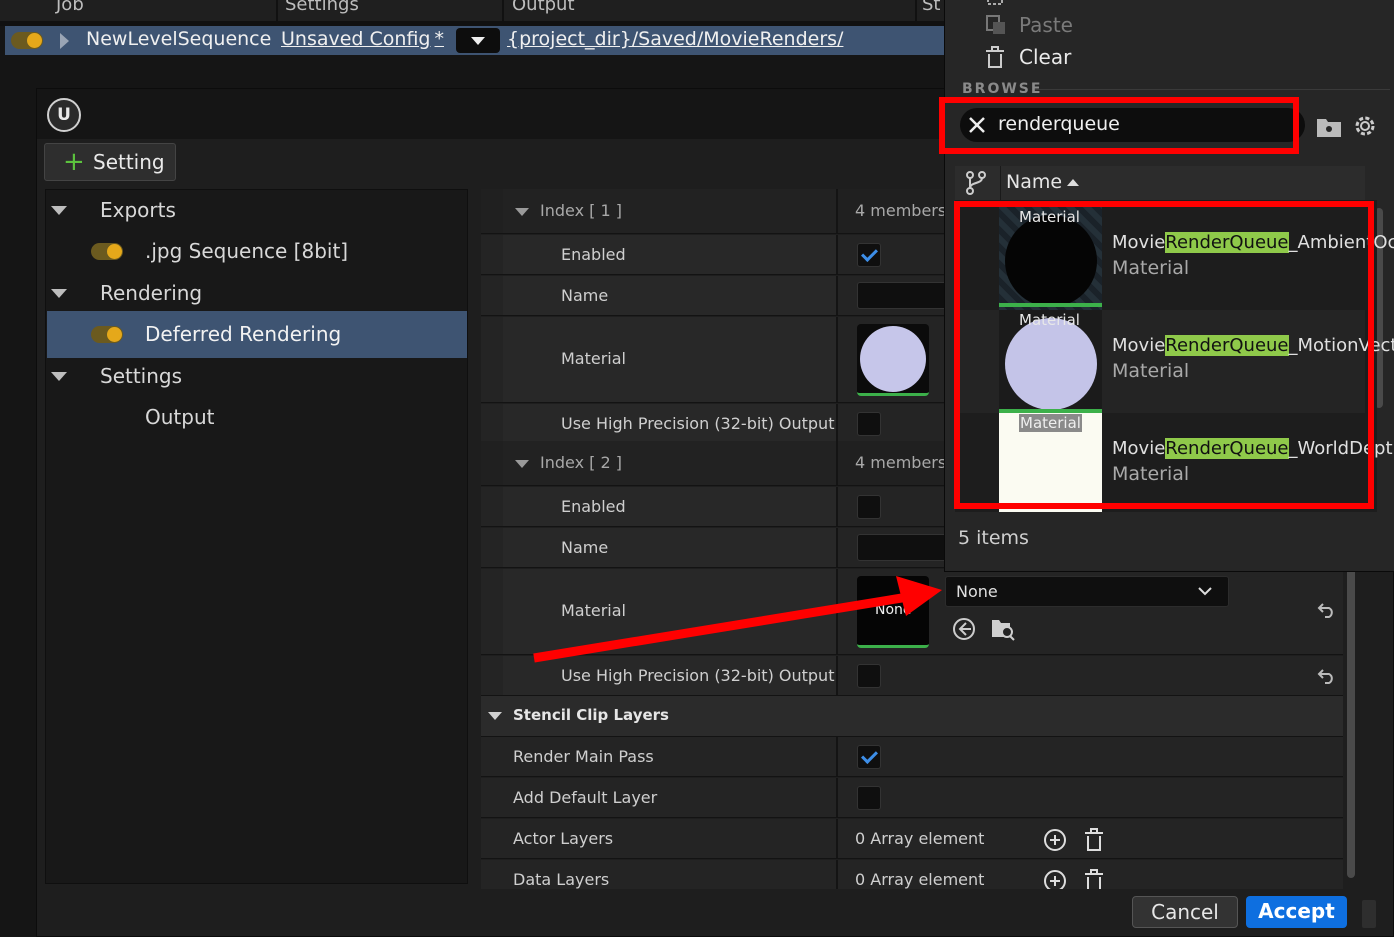 Image resolution: width=1394 pixels, height=937 pixels. Describe the element at coordinates (977, 591) in the screenshot. I see `combo-value: None` at that location.